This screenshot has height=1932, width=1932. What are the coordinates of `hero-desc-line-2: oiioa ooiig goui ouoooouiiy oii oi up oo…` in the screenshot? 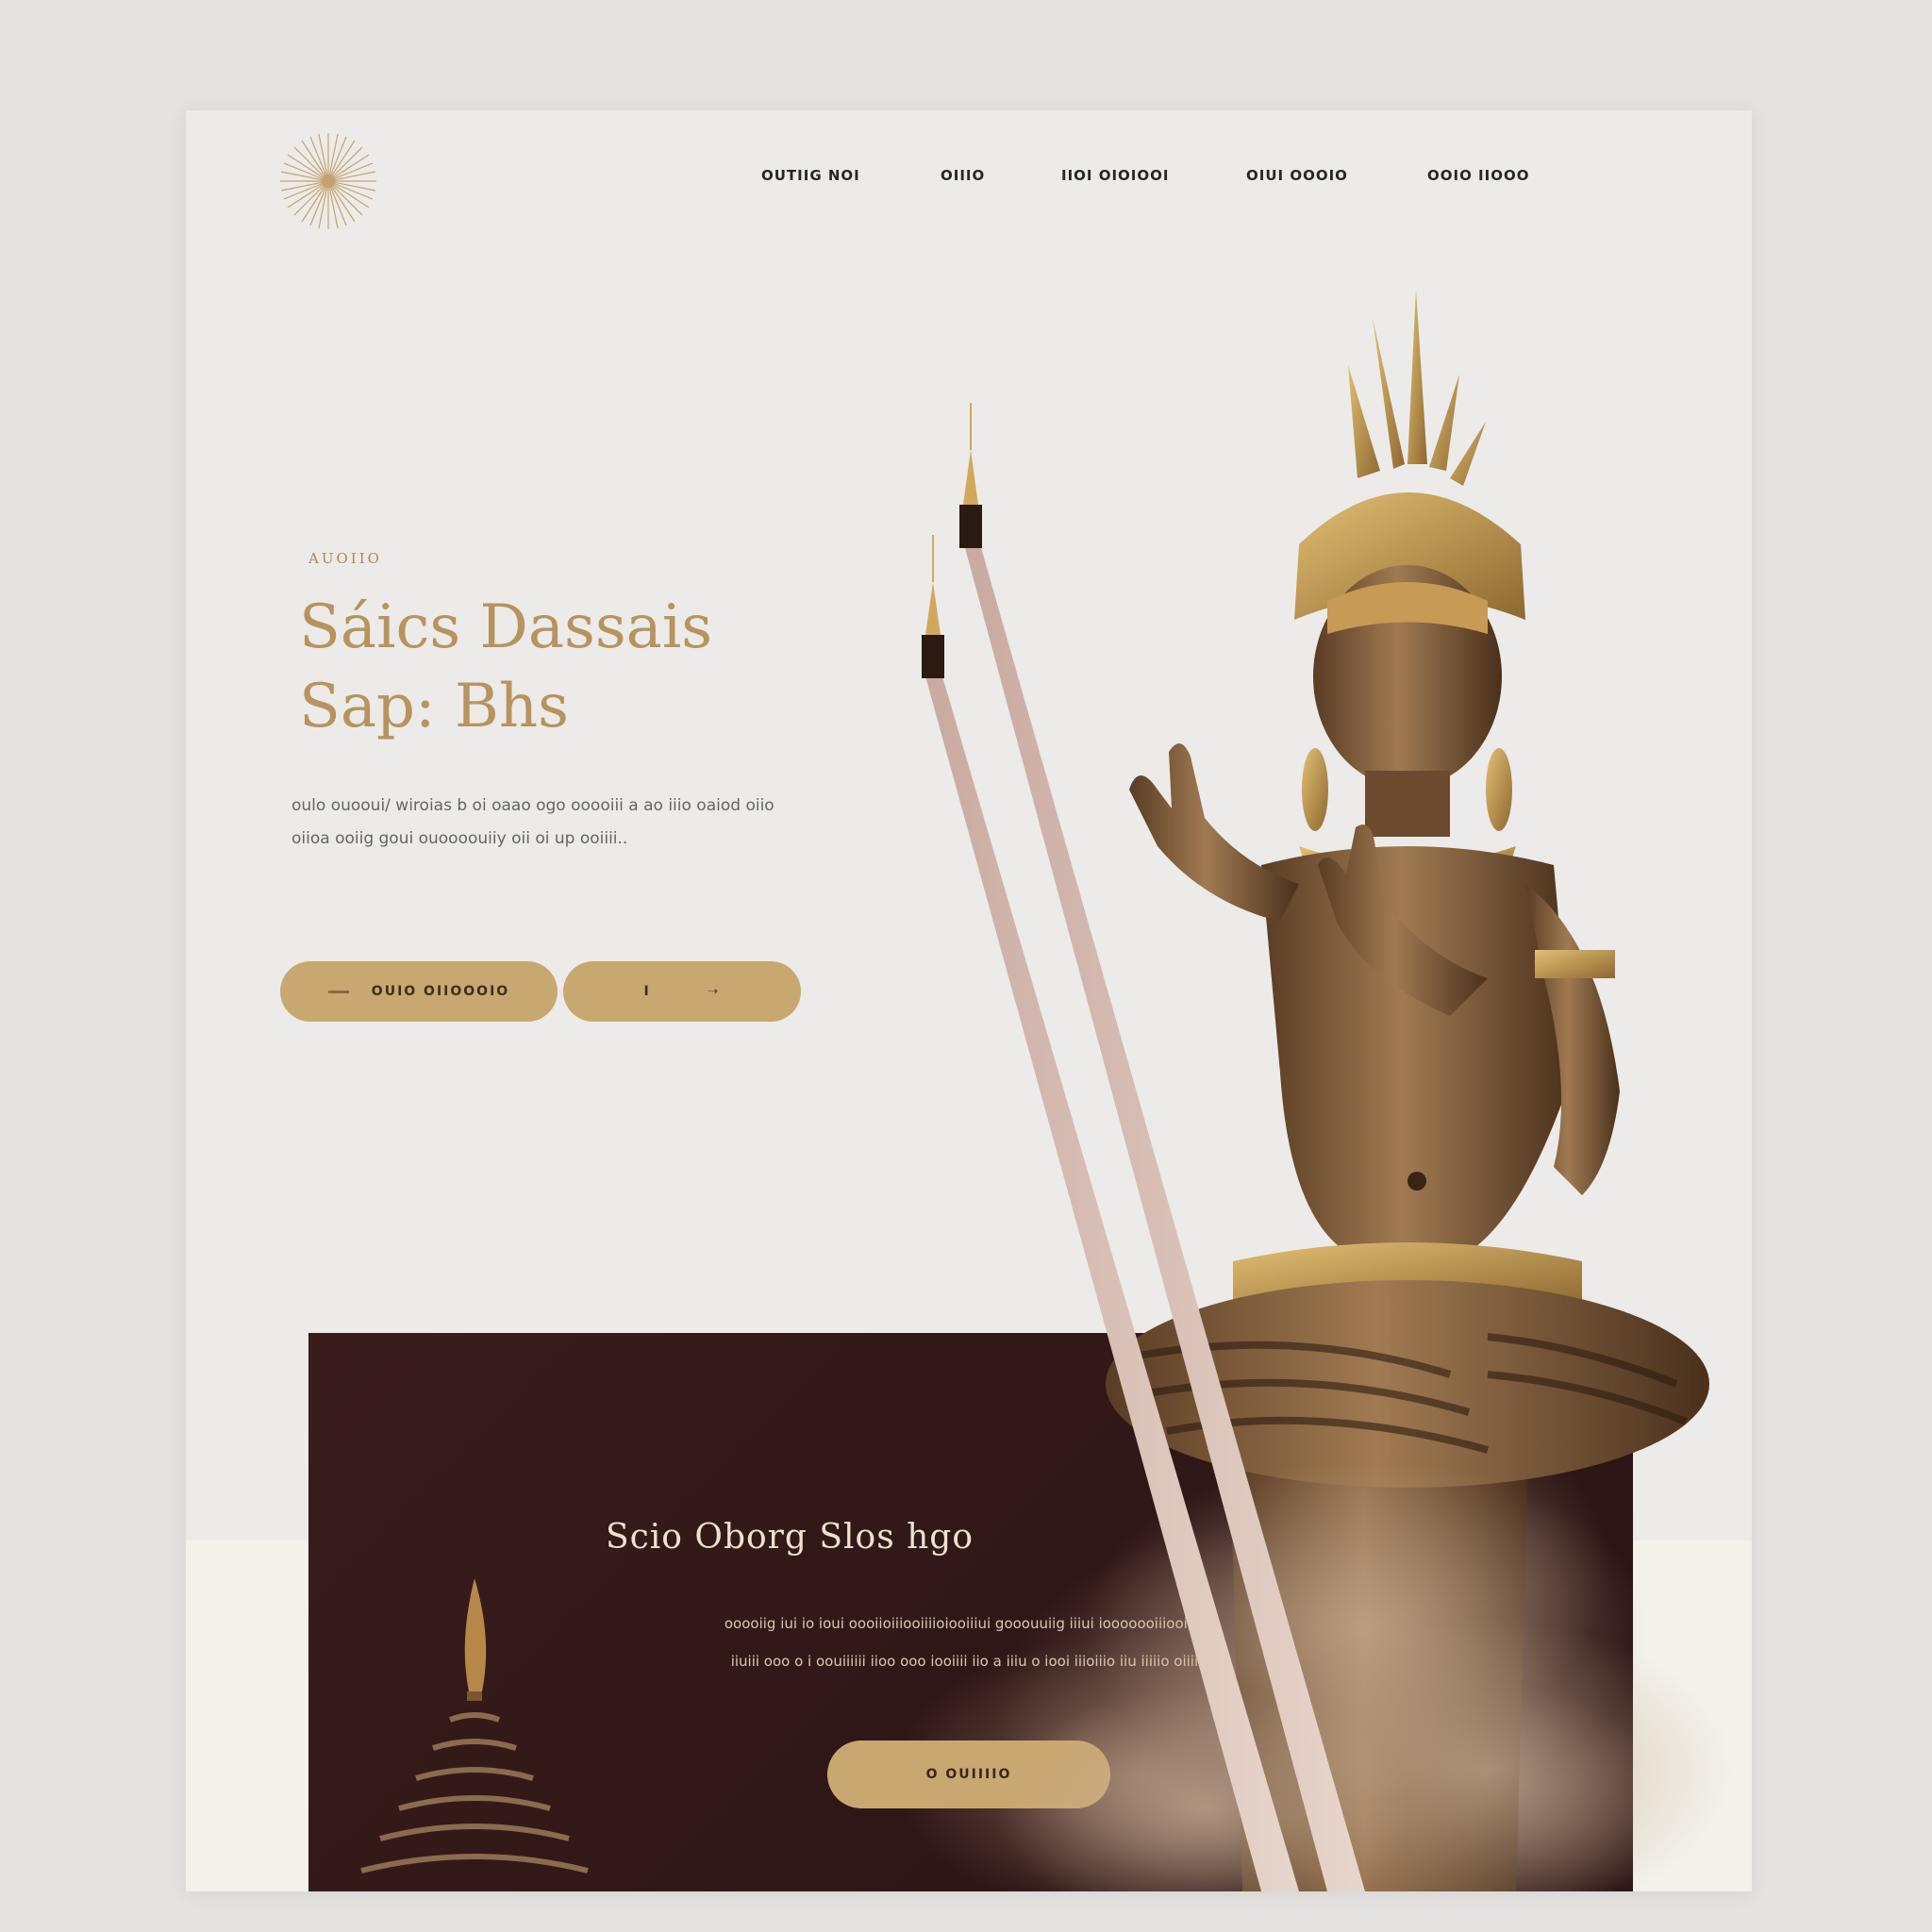 It's located at (459, 839).